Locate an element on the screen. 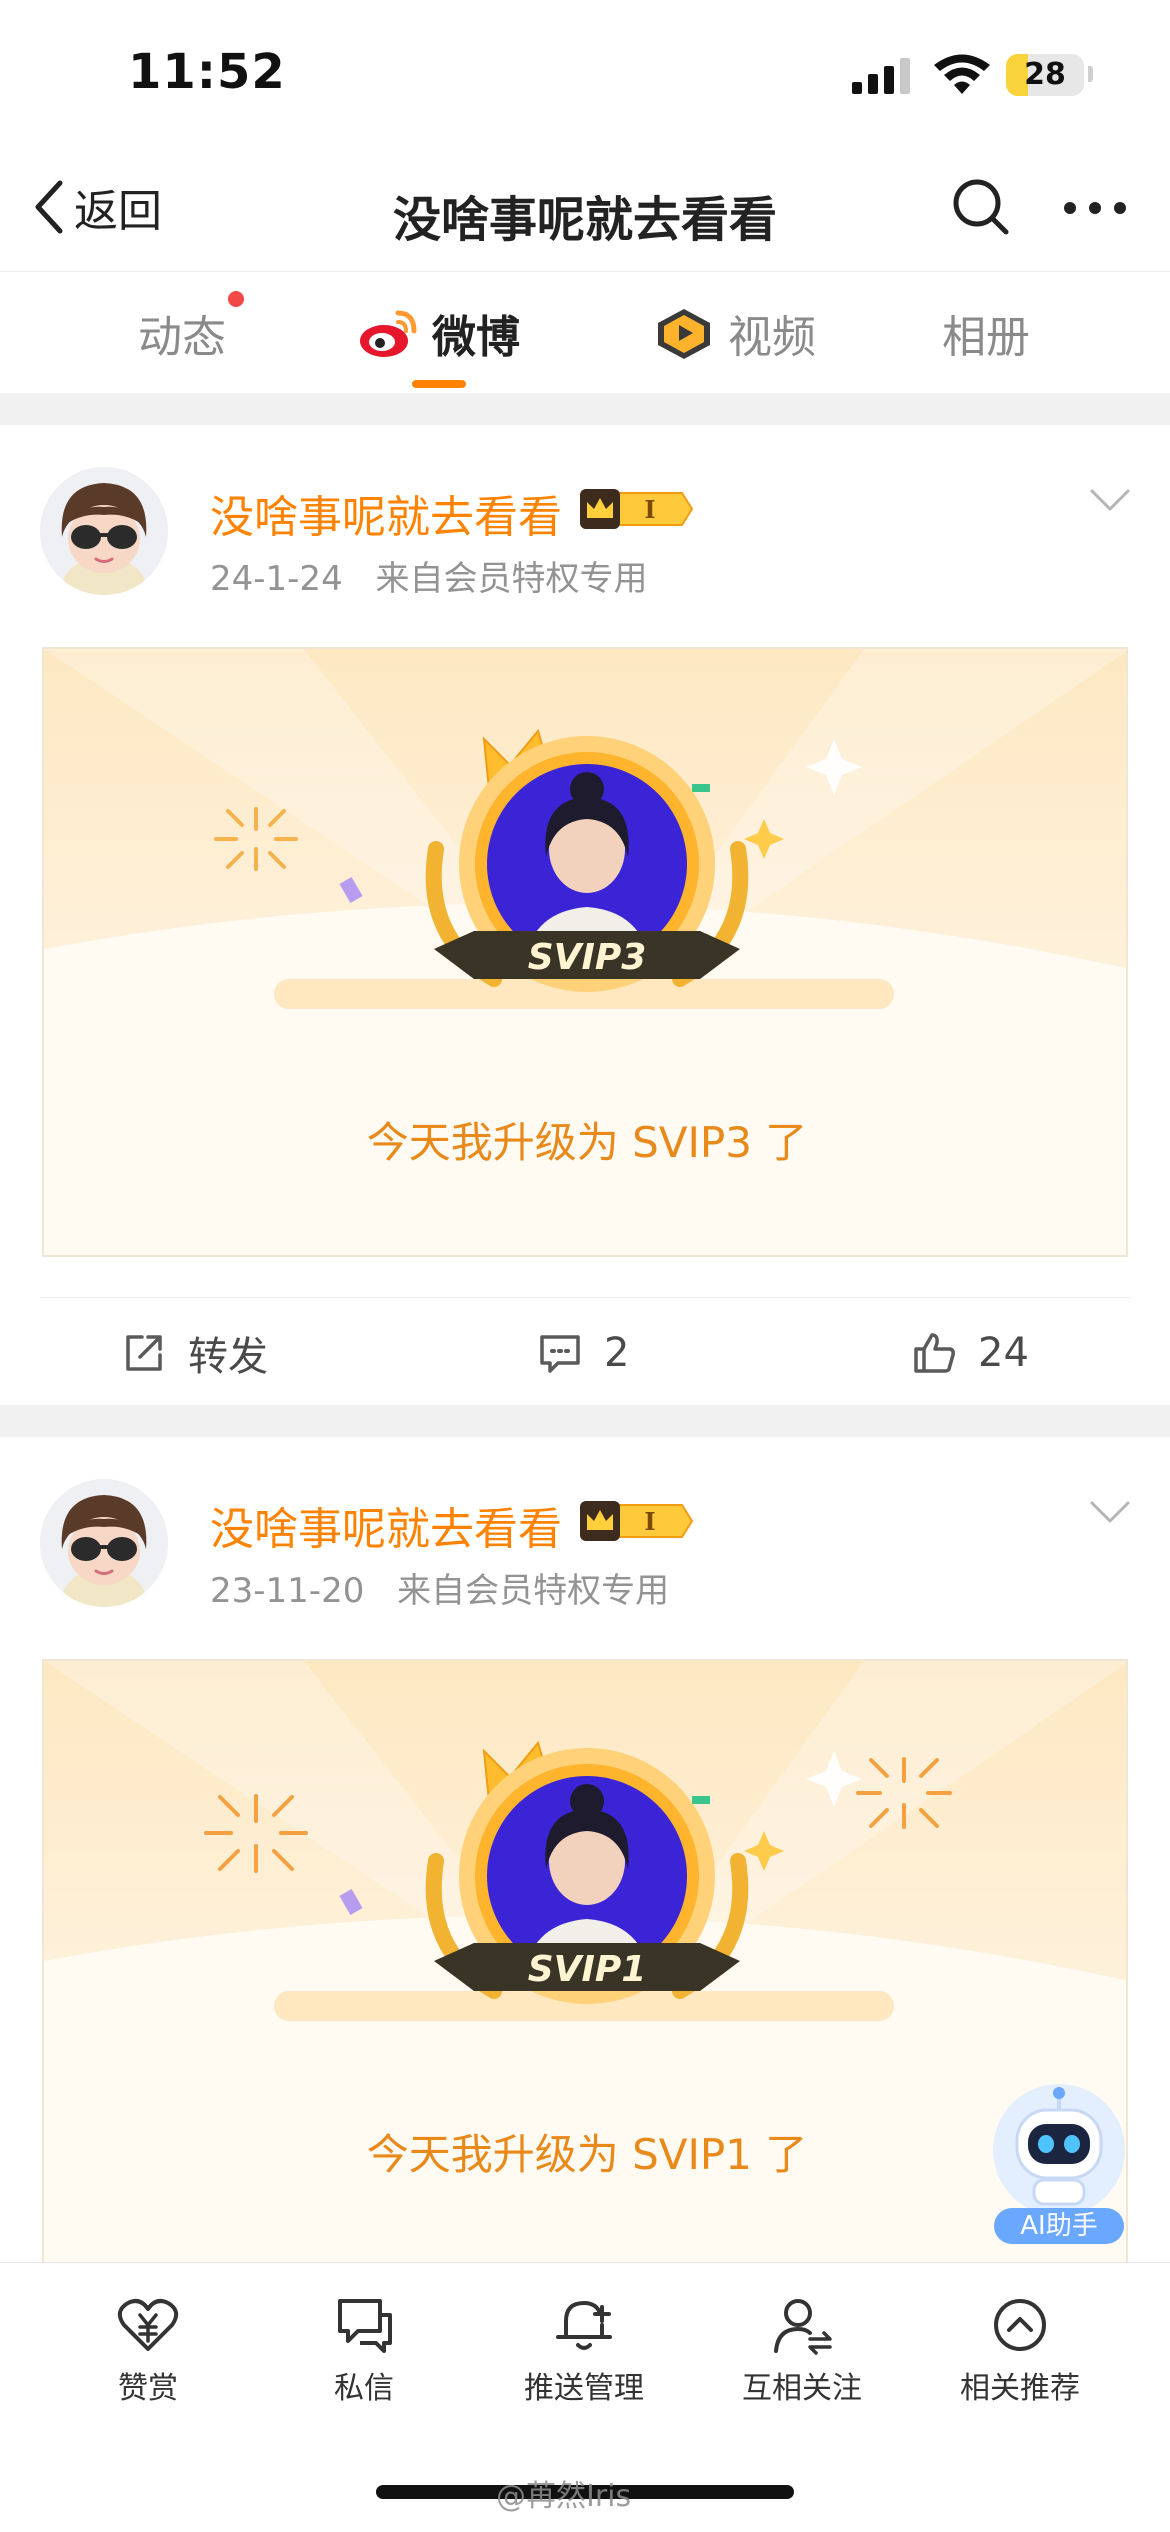  robot-icon is located at coordinates (1059, 2150).